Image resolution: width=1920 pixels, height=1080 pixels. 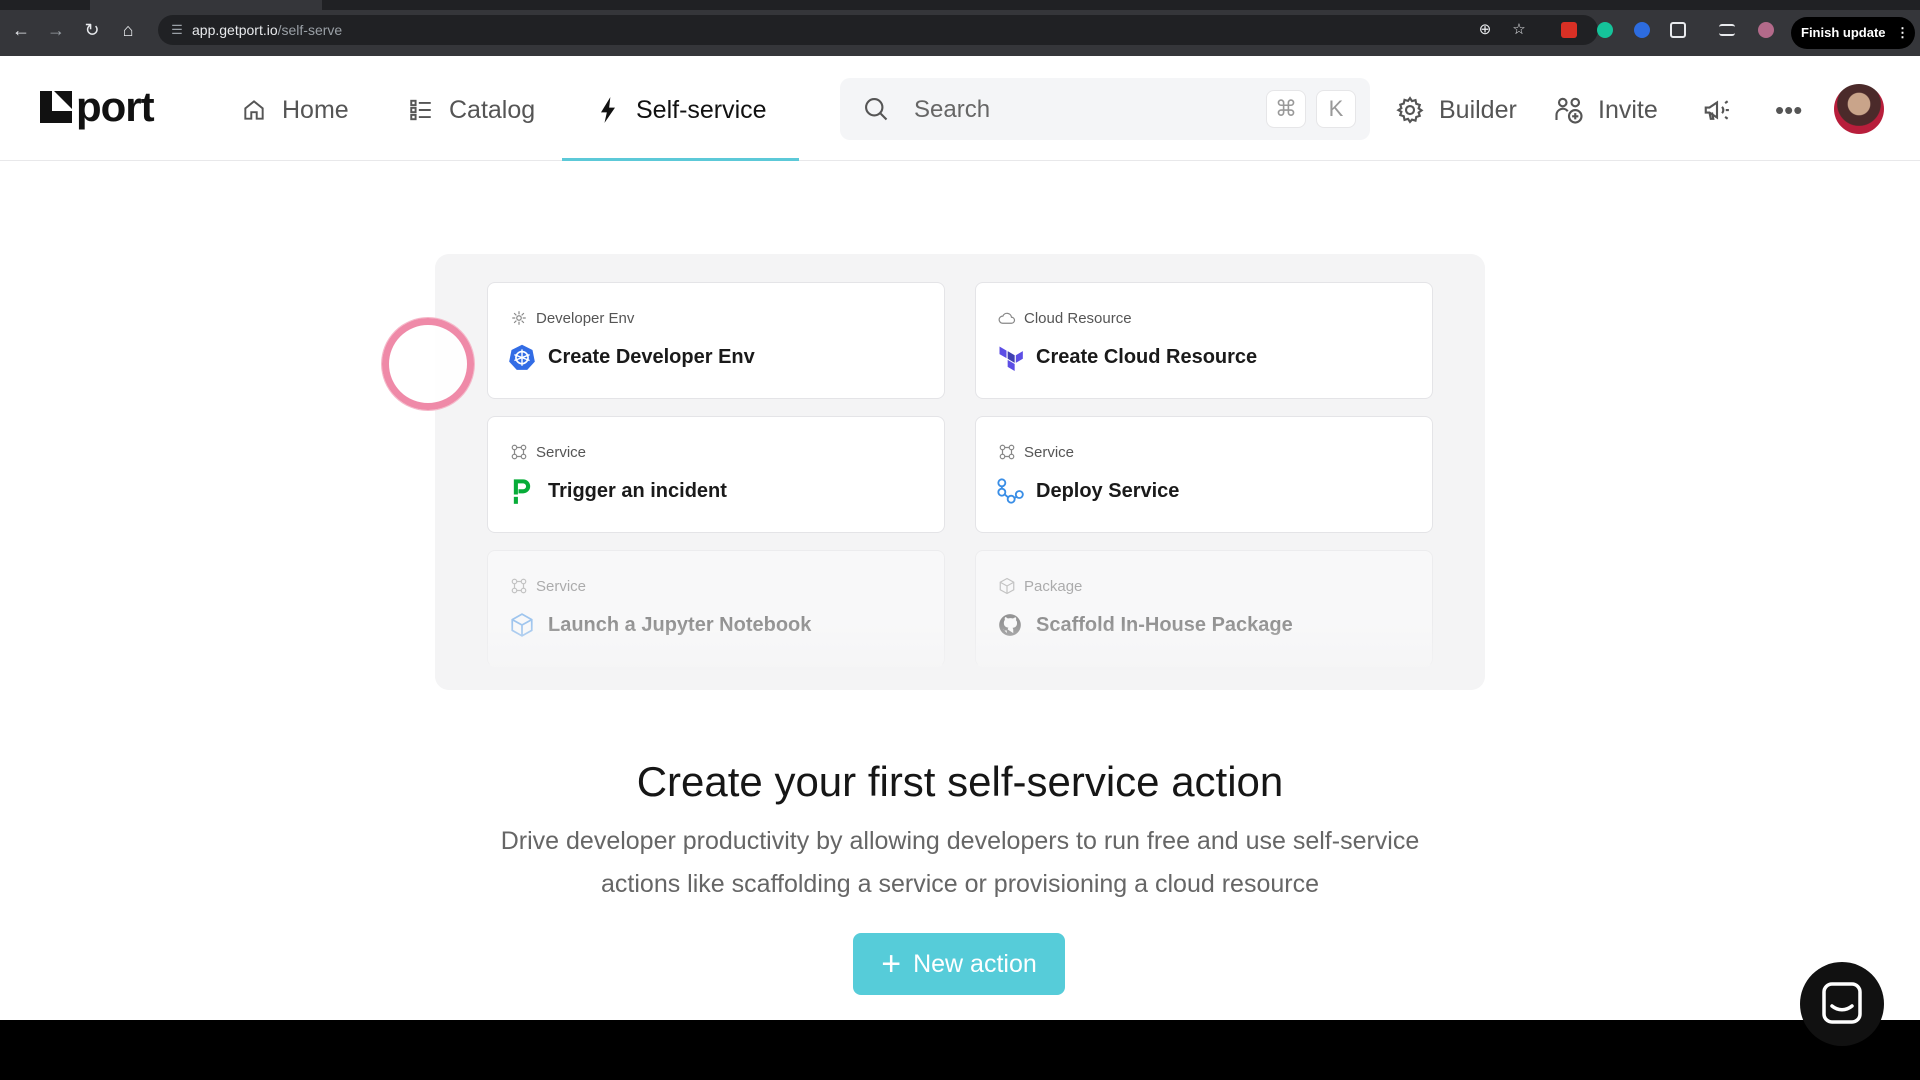 I want to click on logo-text: port, so click(x=115, y=106).